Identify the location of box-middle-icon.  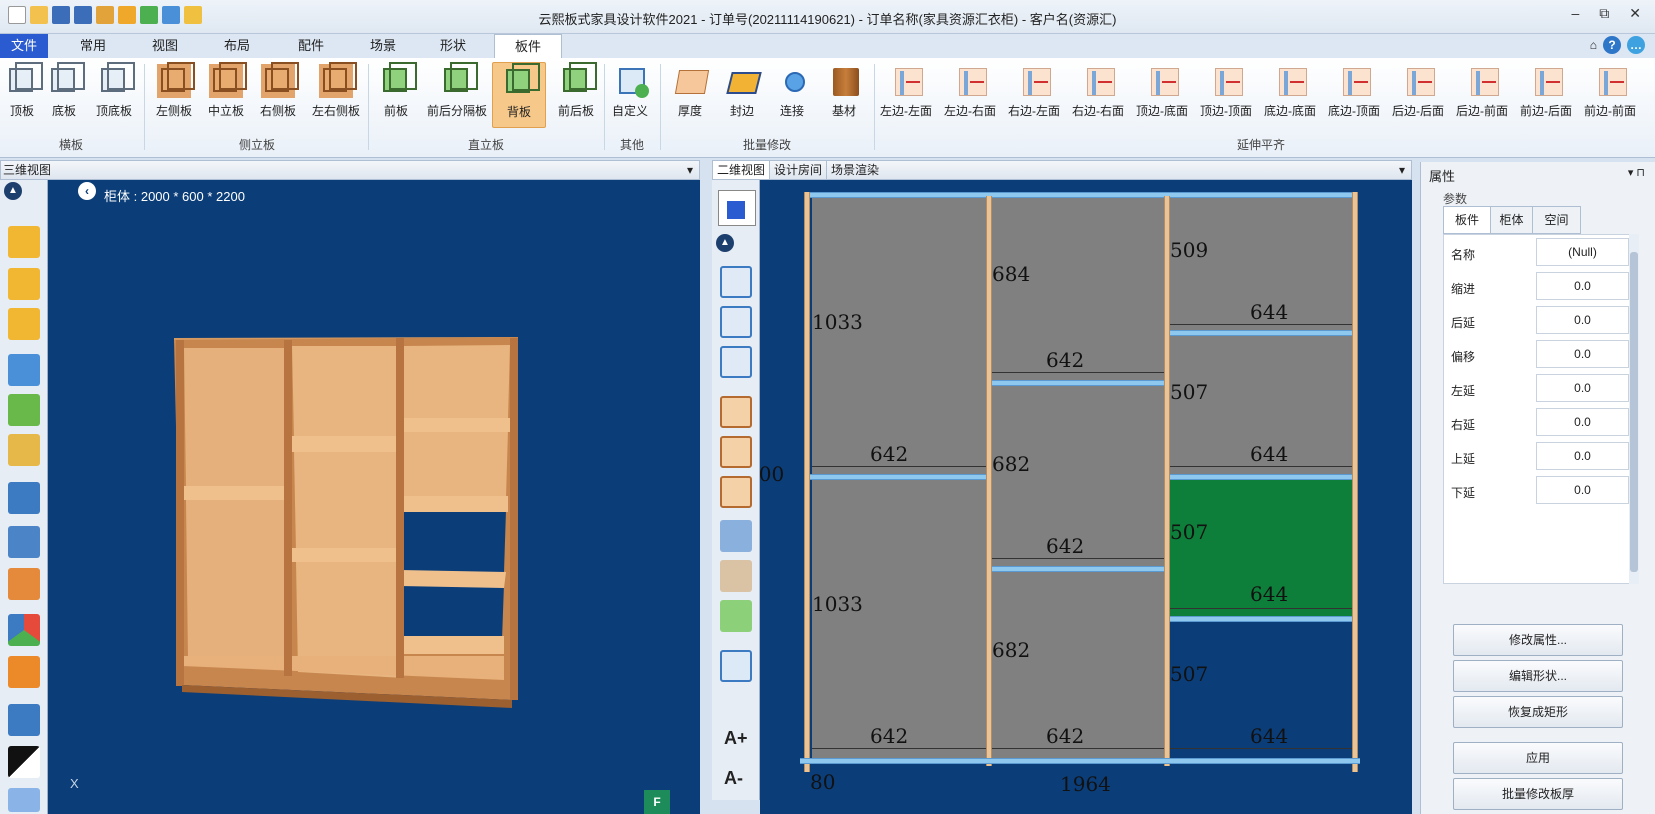
(736, 452).